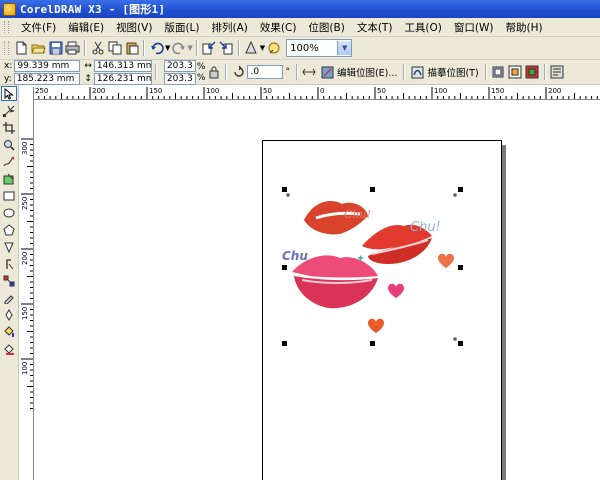 The width and height of the screenshot is (600, 480). What do you see at coordinates (309, 72) in the screenshot?
I see `mirror-icon` at bounding box center [309, 72].